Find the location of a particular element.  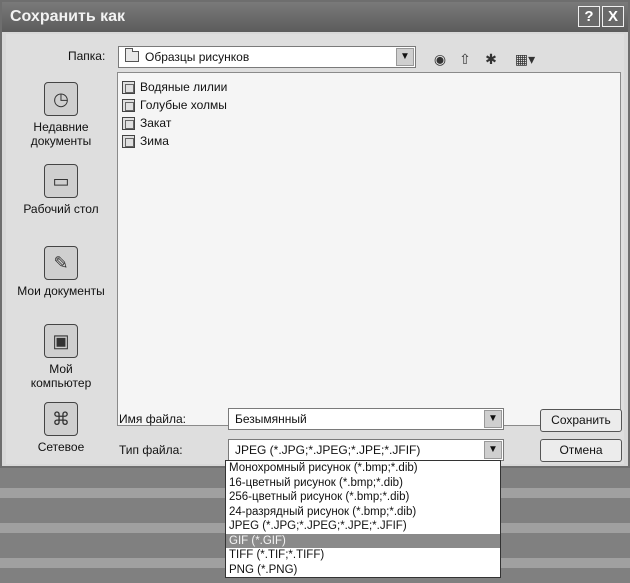

title-bar: Сохранить как ? X is located at coordinates (315, 17).